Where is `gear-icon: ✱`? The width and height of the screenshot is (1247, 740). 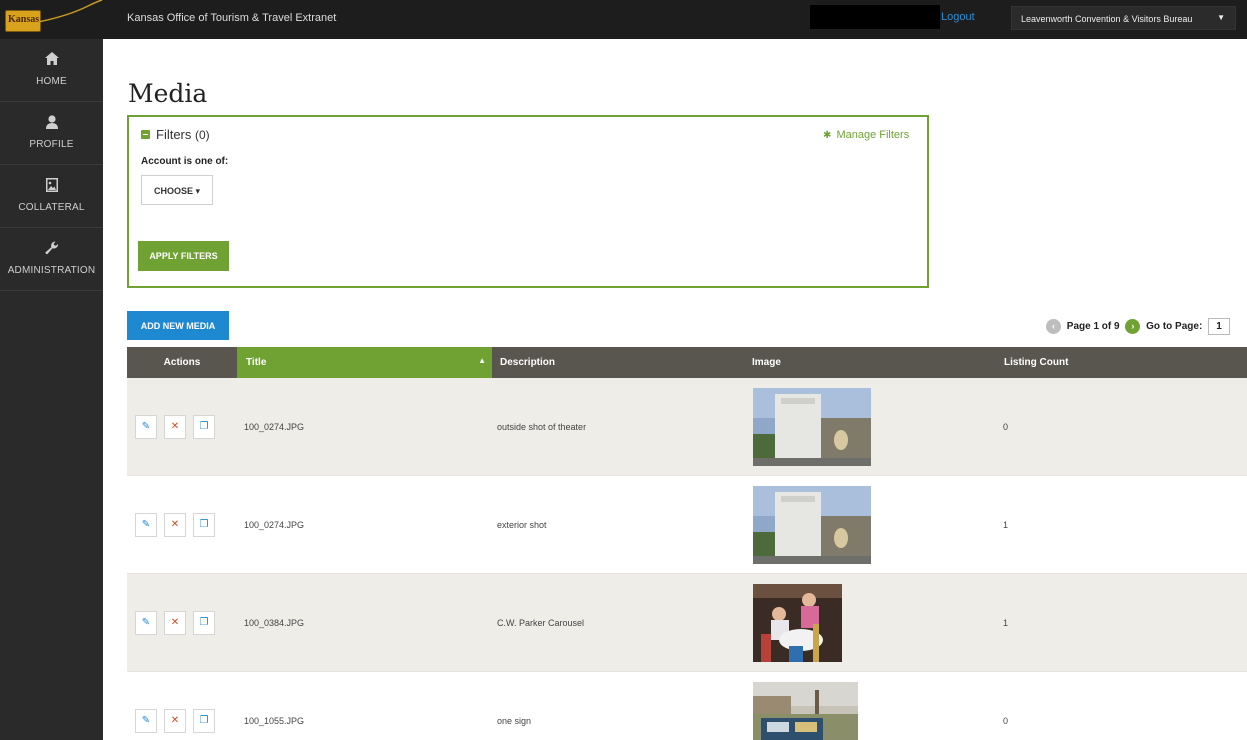
gear-icon: ✱ is located at coordinates (827, 135).